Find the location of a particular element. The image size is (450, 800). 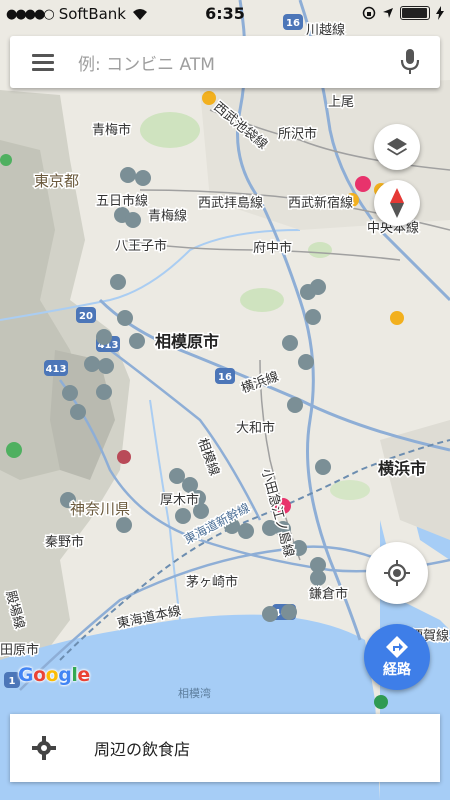

layers-button is located at coordinates (397, 147).